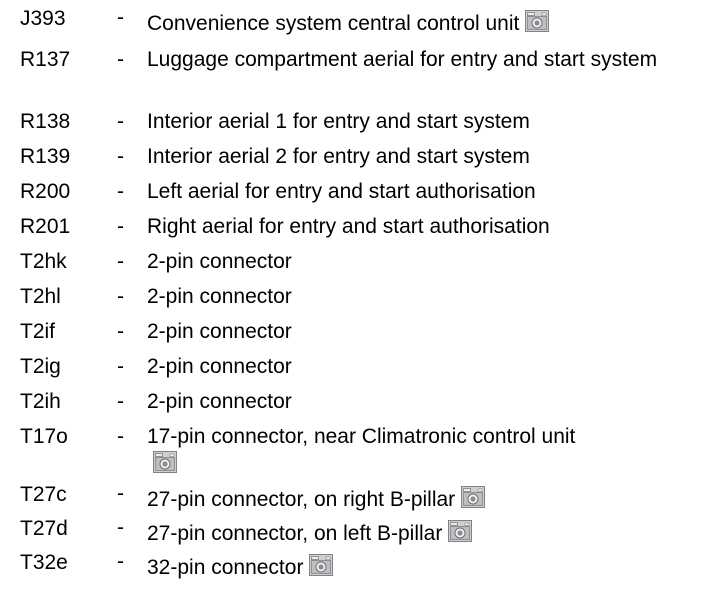  Describe the element at coordinates (45, 121) in the screenshot. I see `legend-code: R138` at that location.